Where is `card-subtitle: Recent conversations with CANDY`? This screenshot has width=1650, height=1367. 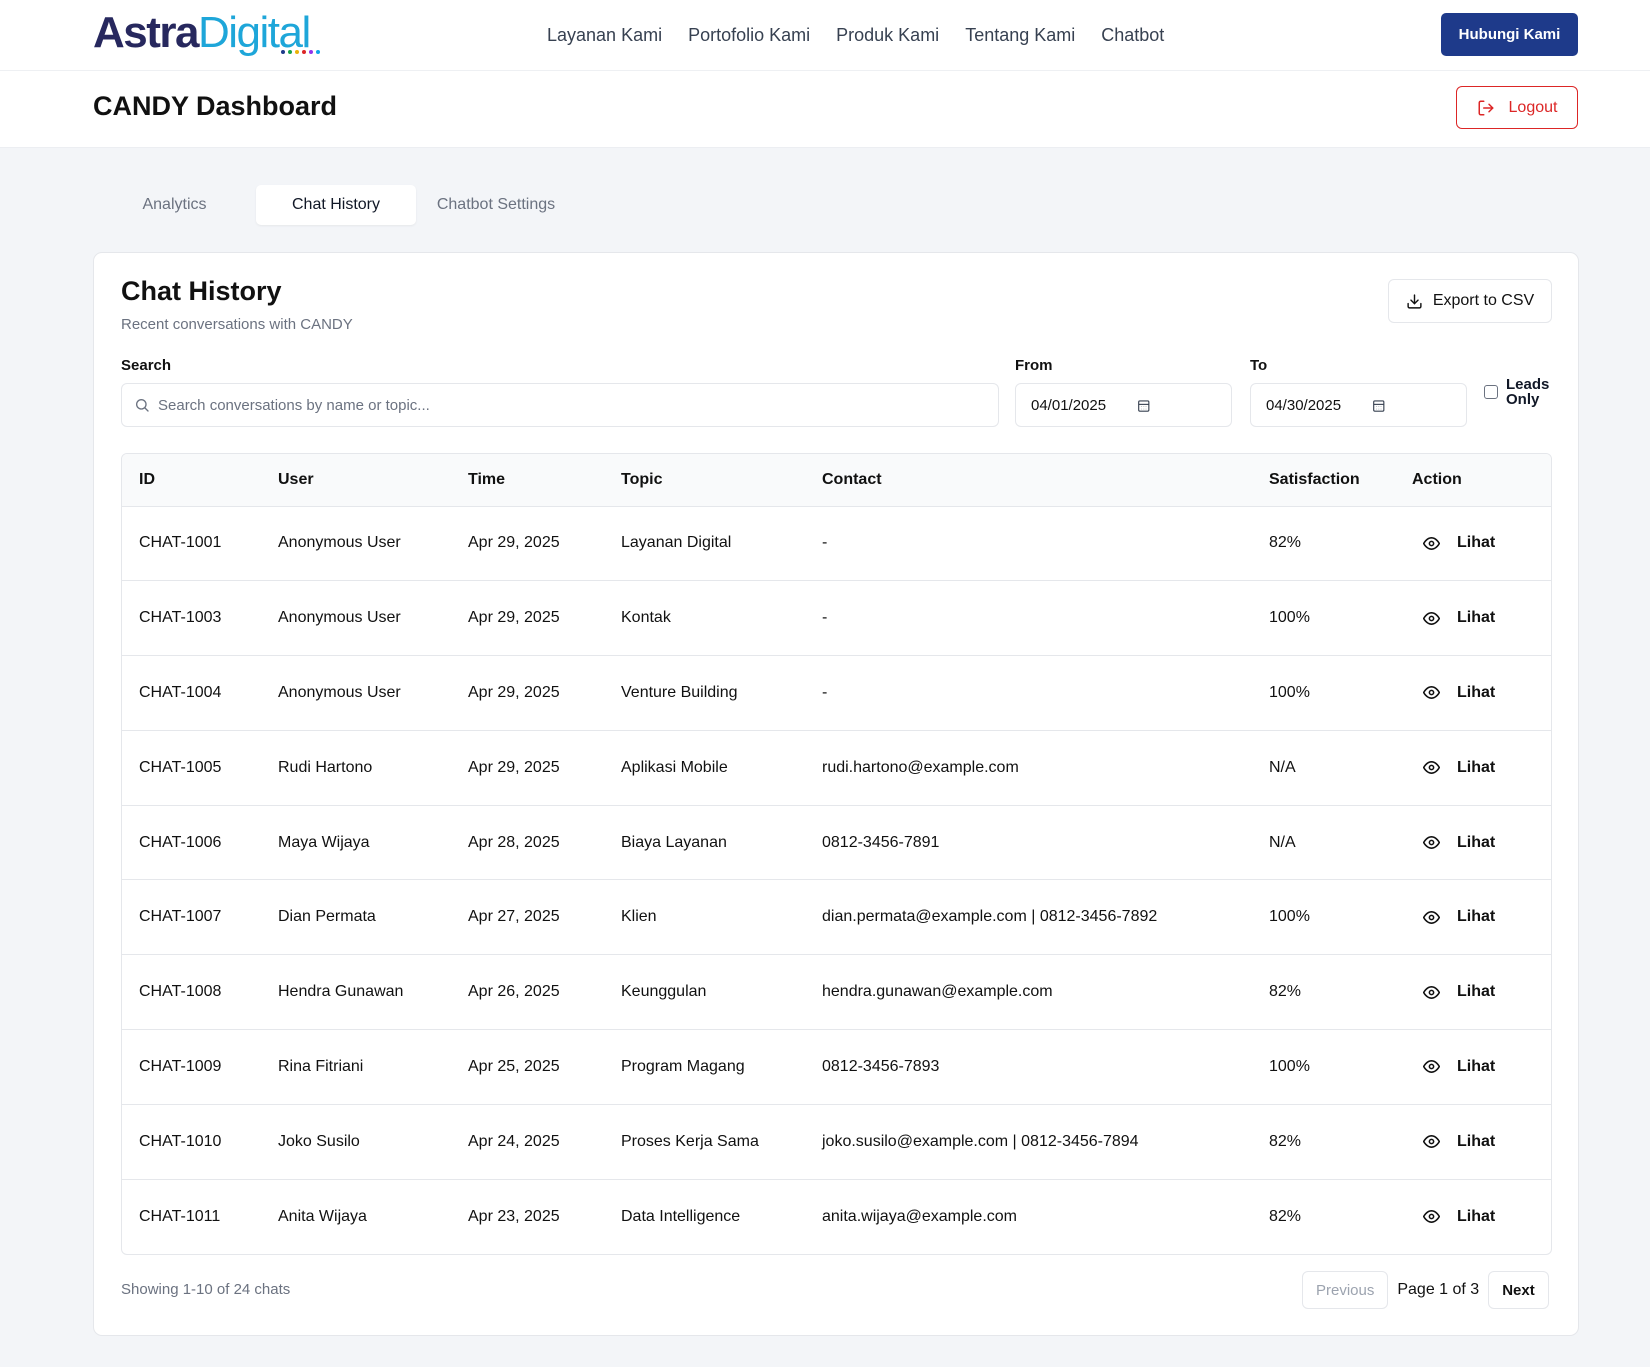
card-subtitle: Recent conversations with CANDY is located at coordinates (237, 324).